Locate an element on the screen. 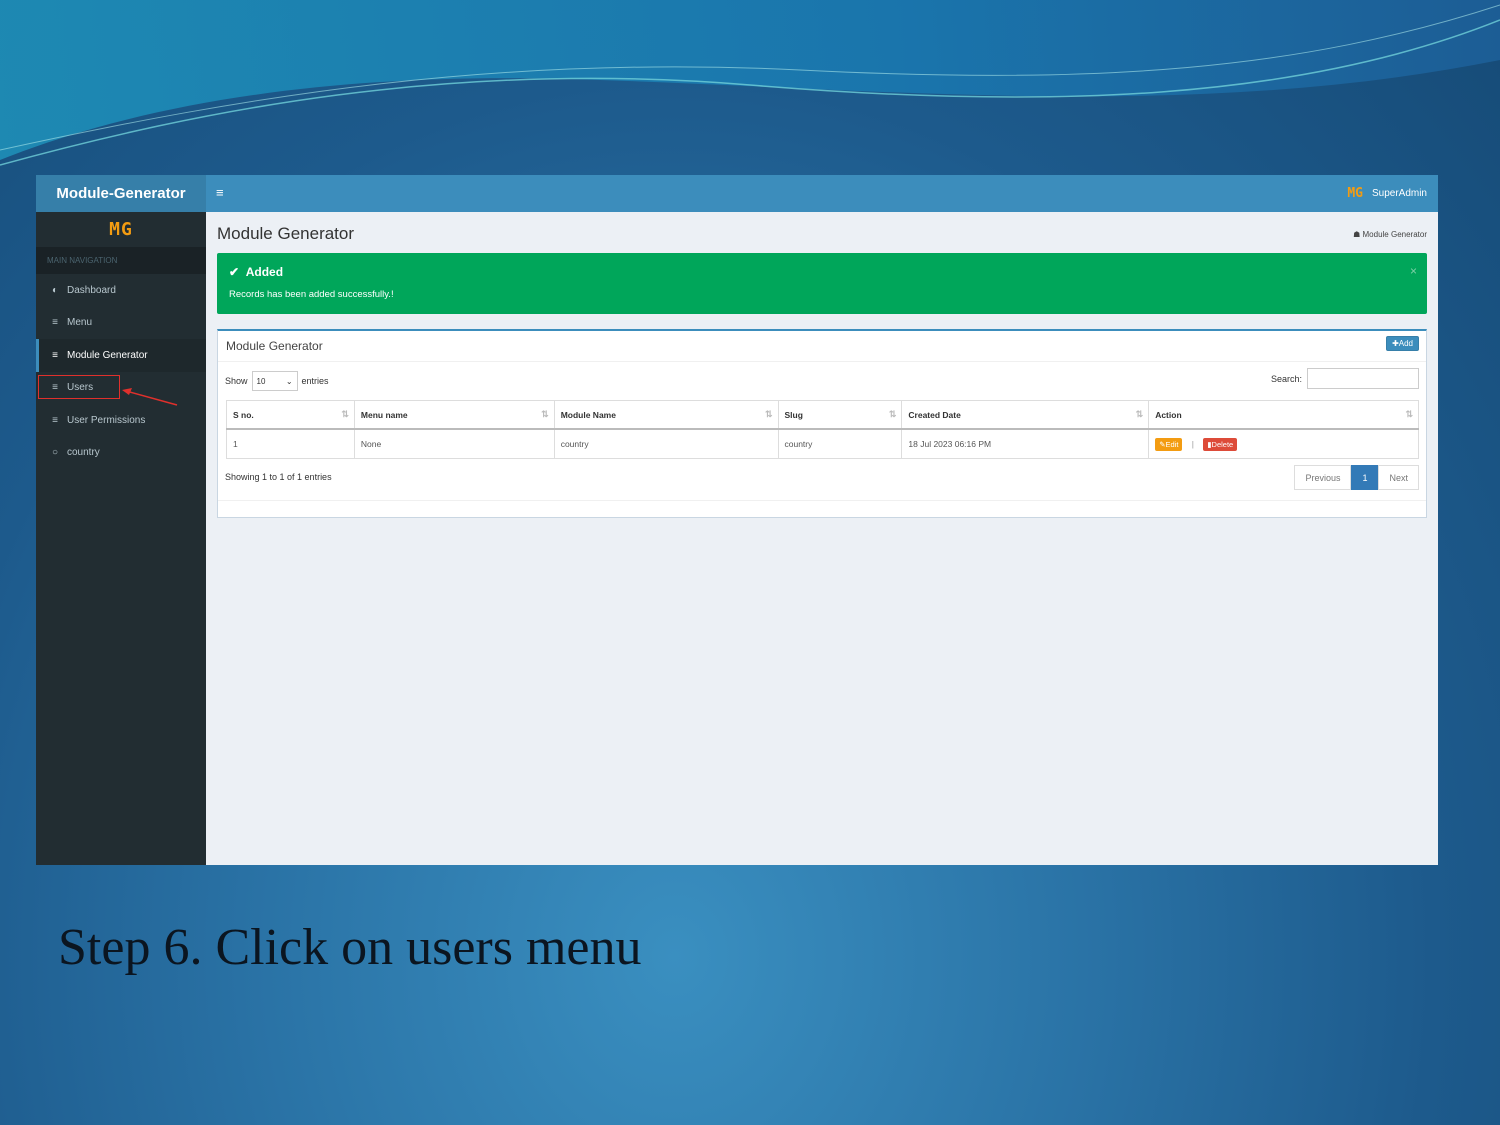  divider is located at coordinates (822, 361).